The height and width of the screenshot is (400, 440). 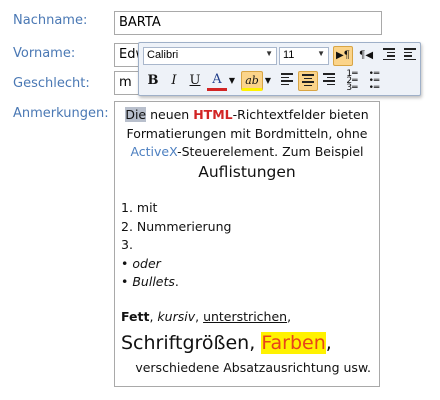 I want to click on ltr-paragraph-button: ▶¶, so click(x=343, y=56).